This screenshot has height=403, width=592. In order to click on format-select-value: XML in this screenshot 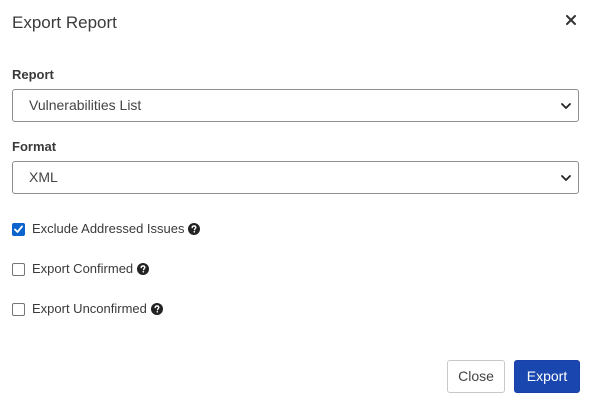, I will do `click(43, 177)`.